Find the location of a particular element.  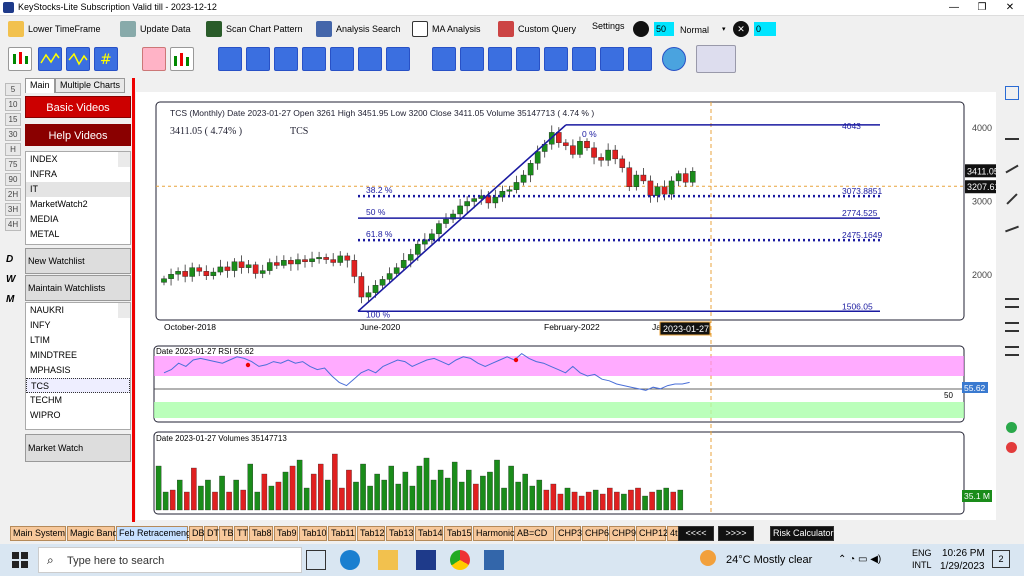

maintain-watchlists-button: Maintain Watchlists is located at coordinates (78, 288).